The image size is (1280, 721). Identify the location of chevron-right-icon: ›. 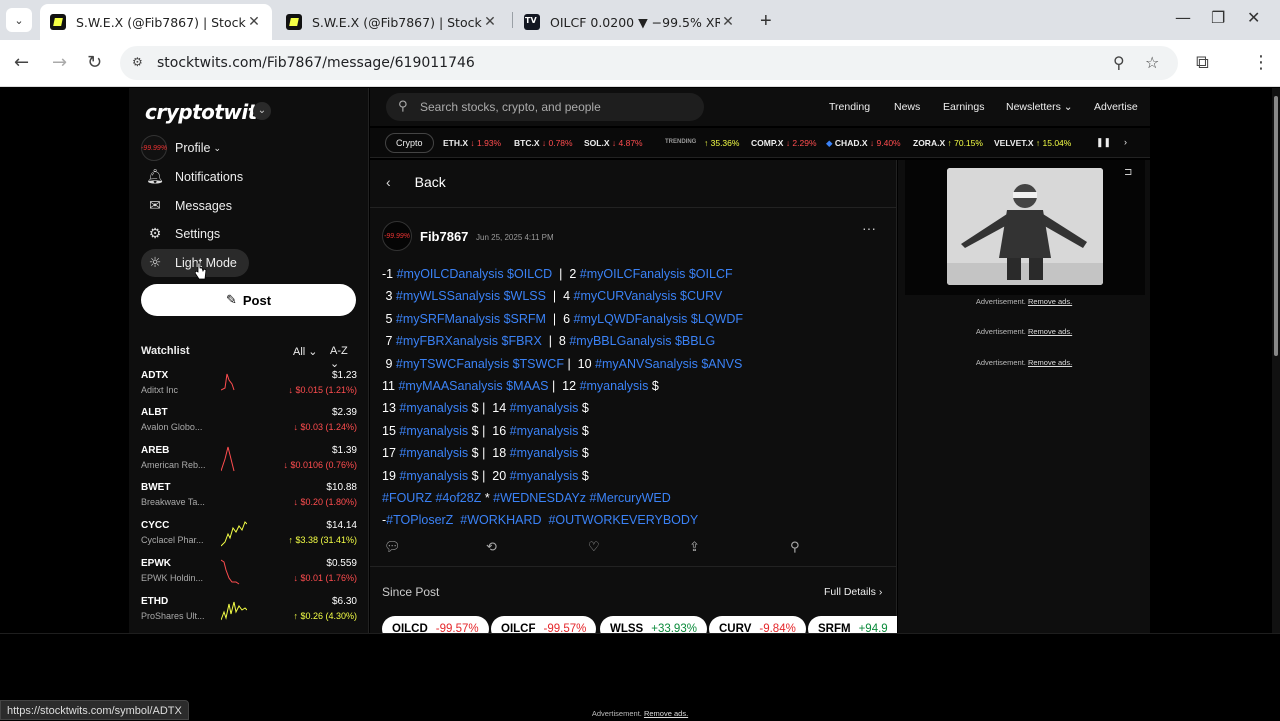
(1125, 142).